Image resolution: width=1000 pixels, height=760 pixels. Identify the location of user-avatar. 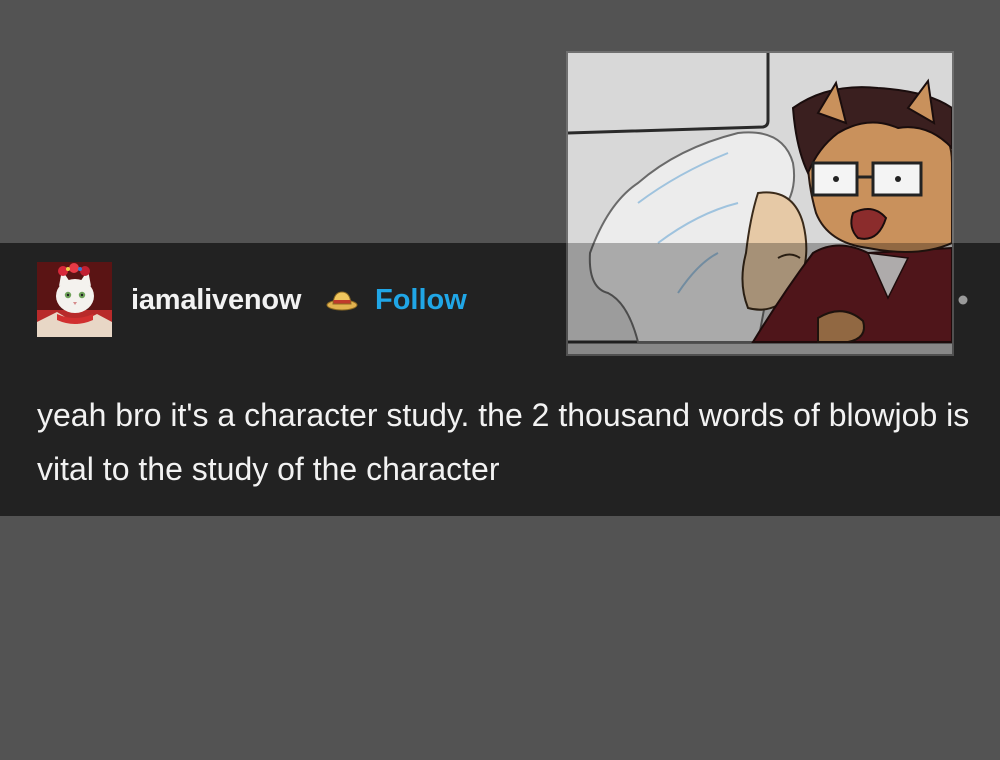
(74, 299).